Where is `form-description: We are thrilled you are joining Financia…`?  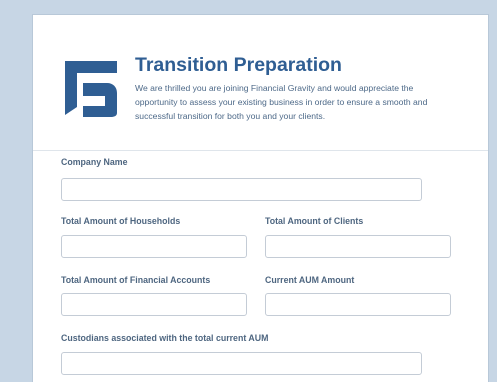
form-description: We are thrilled you are joining Financia… is located at coordinates (281, 102).